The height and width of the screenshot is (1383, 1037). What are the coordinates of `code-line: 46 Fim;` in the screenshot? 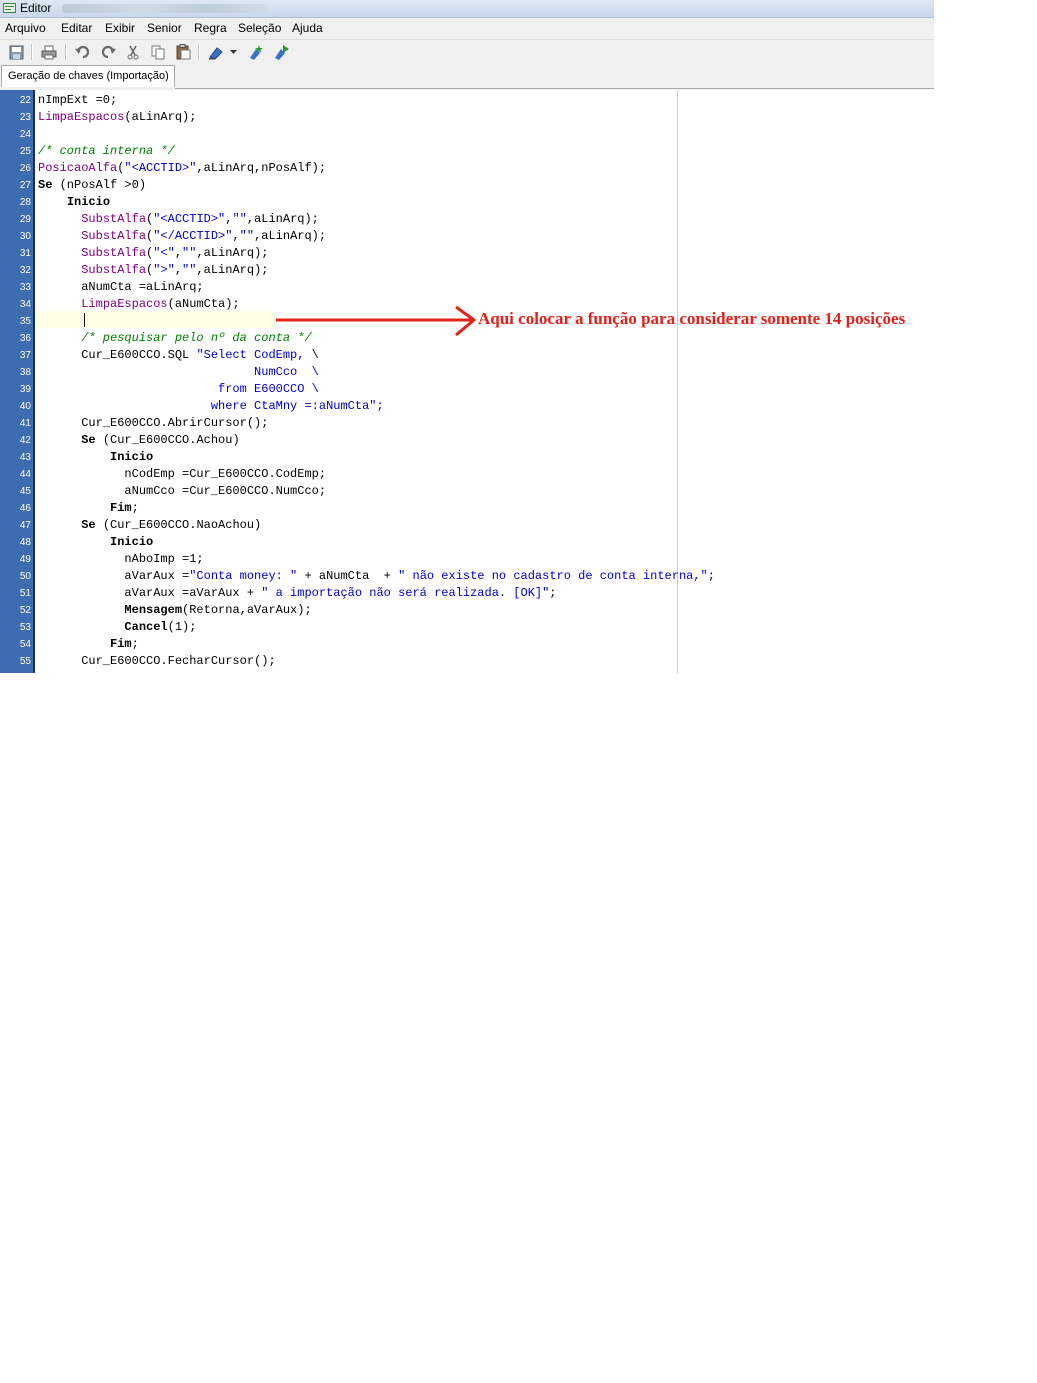 It's located at (467, 508).